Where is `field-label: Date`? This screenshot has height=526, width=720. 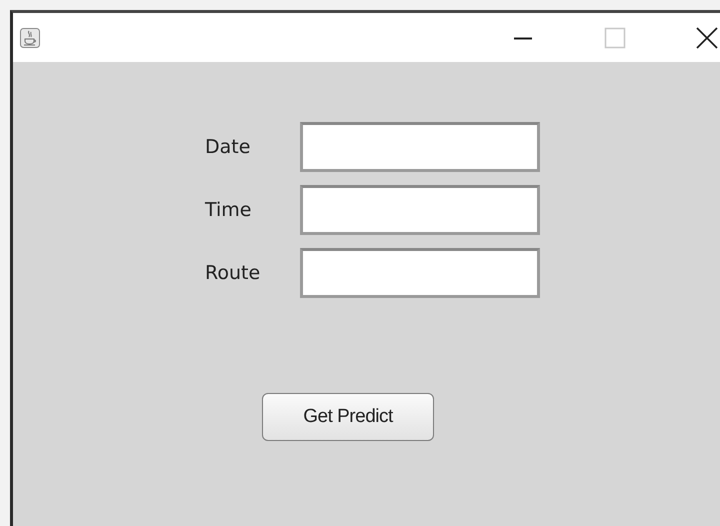 field-label: Date is located at coordinates (228, 147).